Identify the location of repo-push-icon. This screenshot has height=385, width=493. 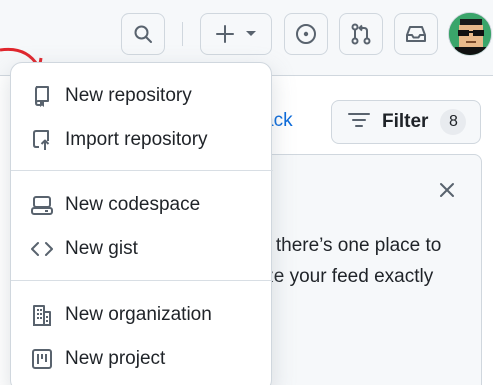
(42, 140).